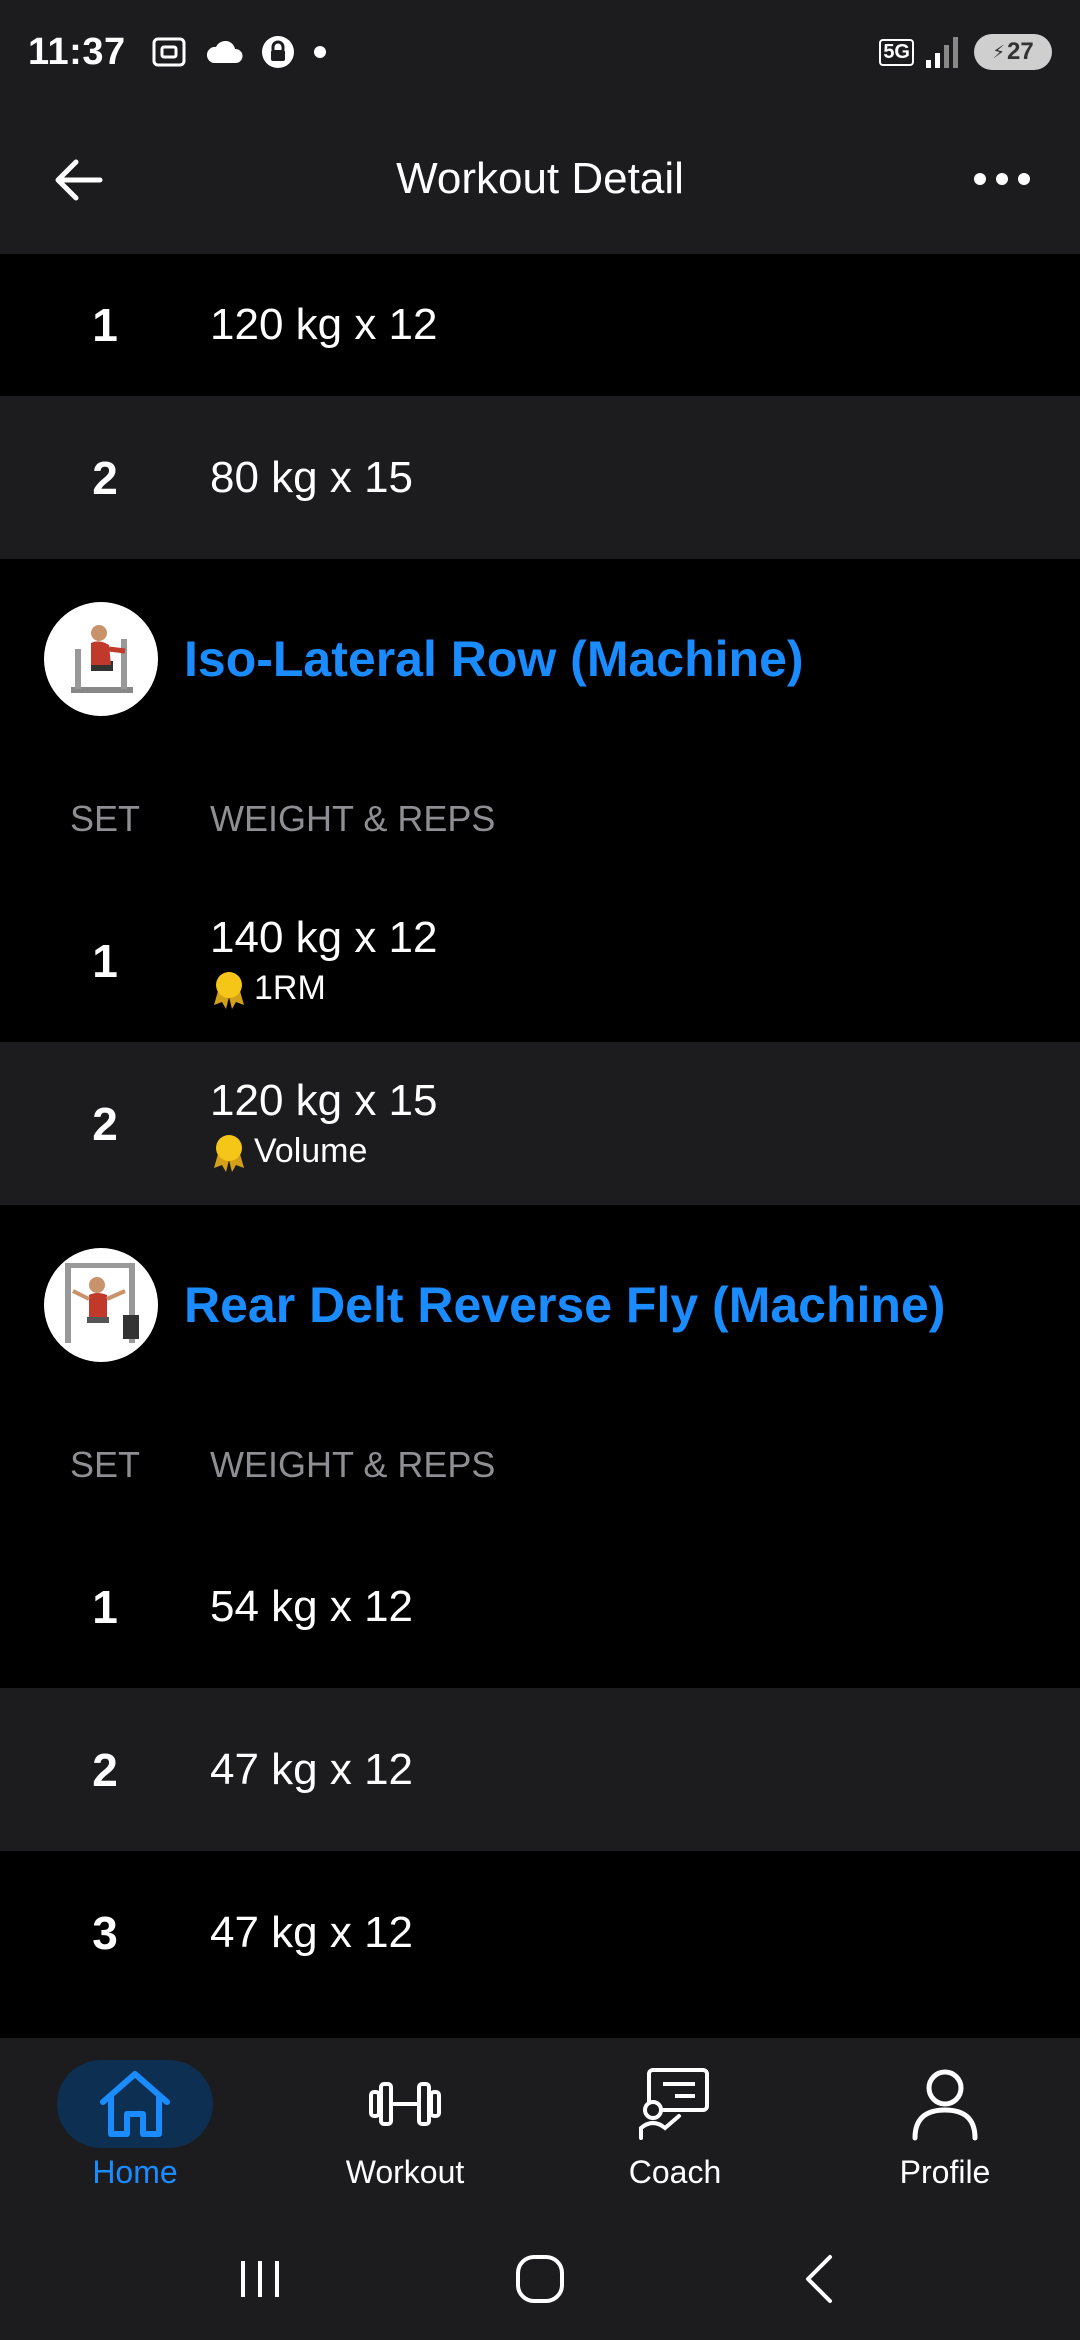 The height and width of the screenshot is (2340, 1080). What do you see at coordinates (311, 1151) in the screenshot?
I see `pr-label: Volume` at bounding box center [311, 1151].